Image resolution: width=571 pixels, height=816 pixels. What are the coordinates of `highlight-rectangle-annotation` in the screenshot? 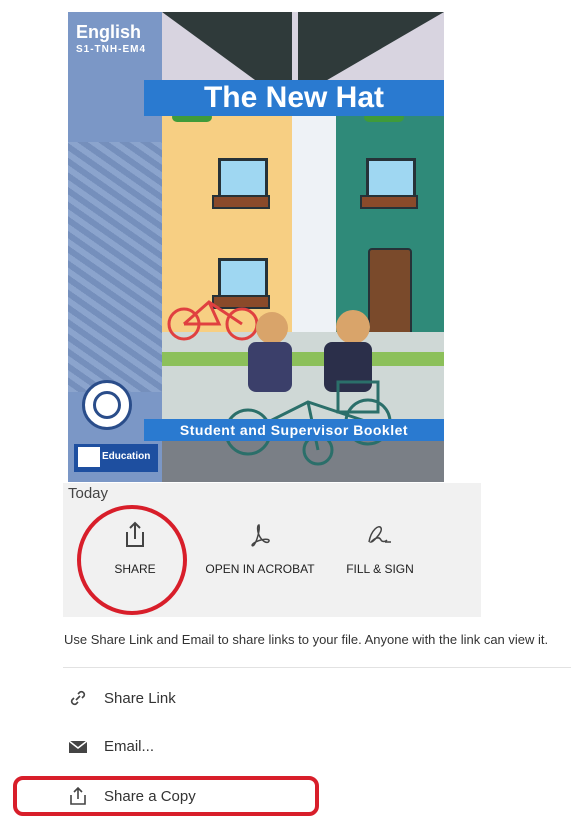 It's located at (166, 796).